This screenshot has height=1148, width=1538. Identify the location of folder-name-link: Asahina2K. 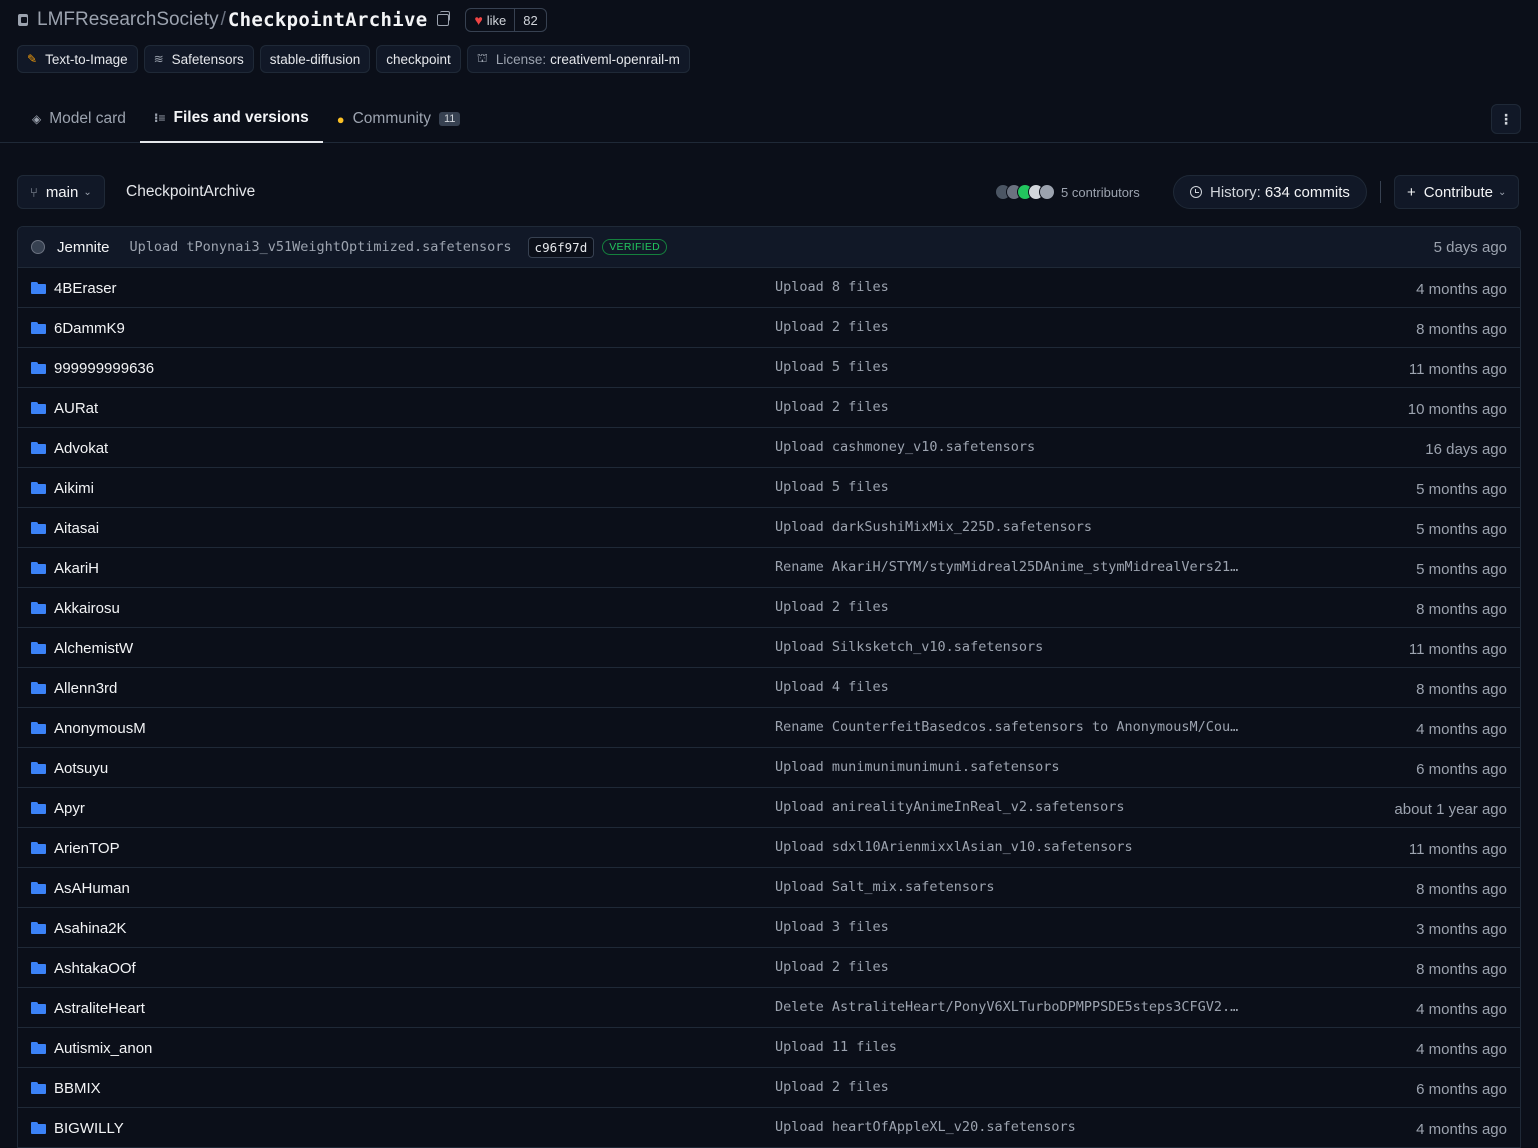
(90, 928).